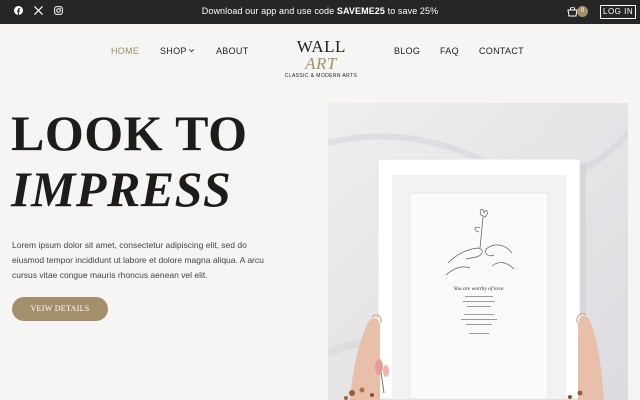 The height and width of the screenshot is (400, 640). I want to click on promo-suffix: to save 25%, so click(412, 11).